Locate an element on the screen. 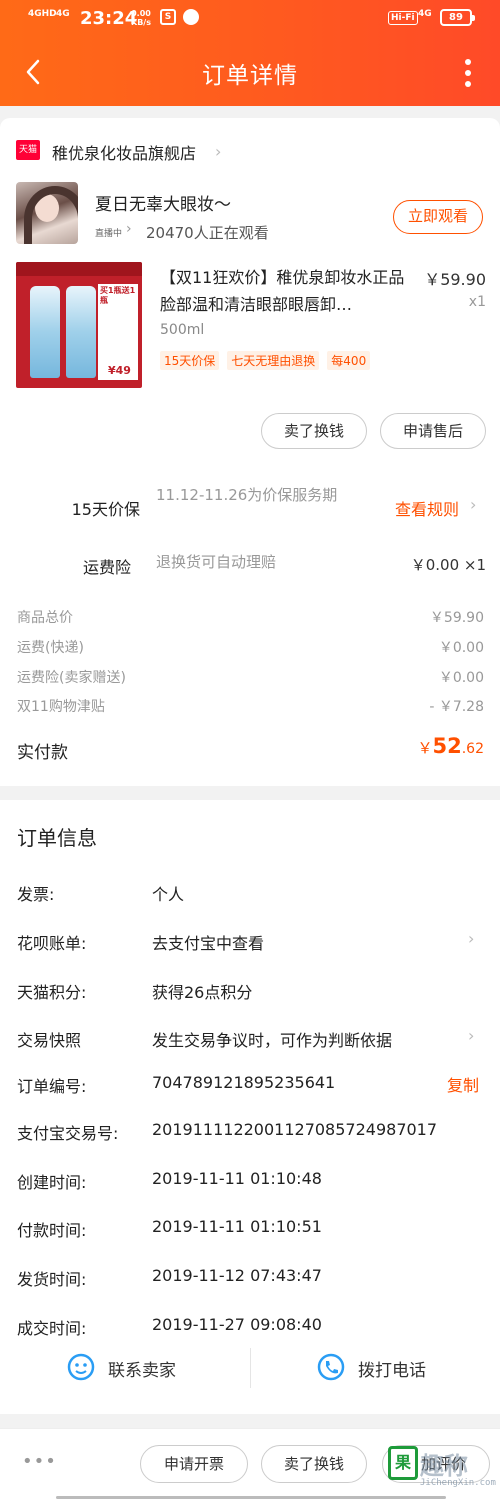  info-label: 天猫积分: is located at coordinates (52, 992).